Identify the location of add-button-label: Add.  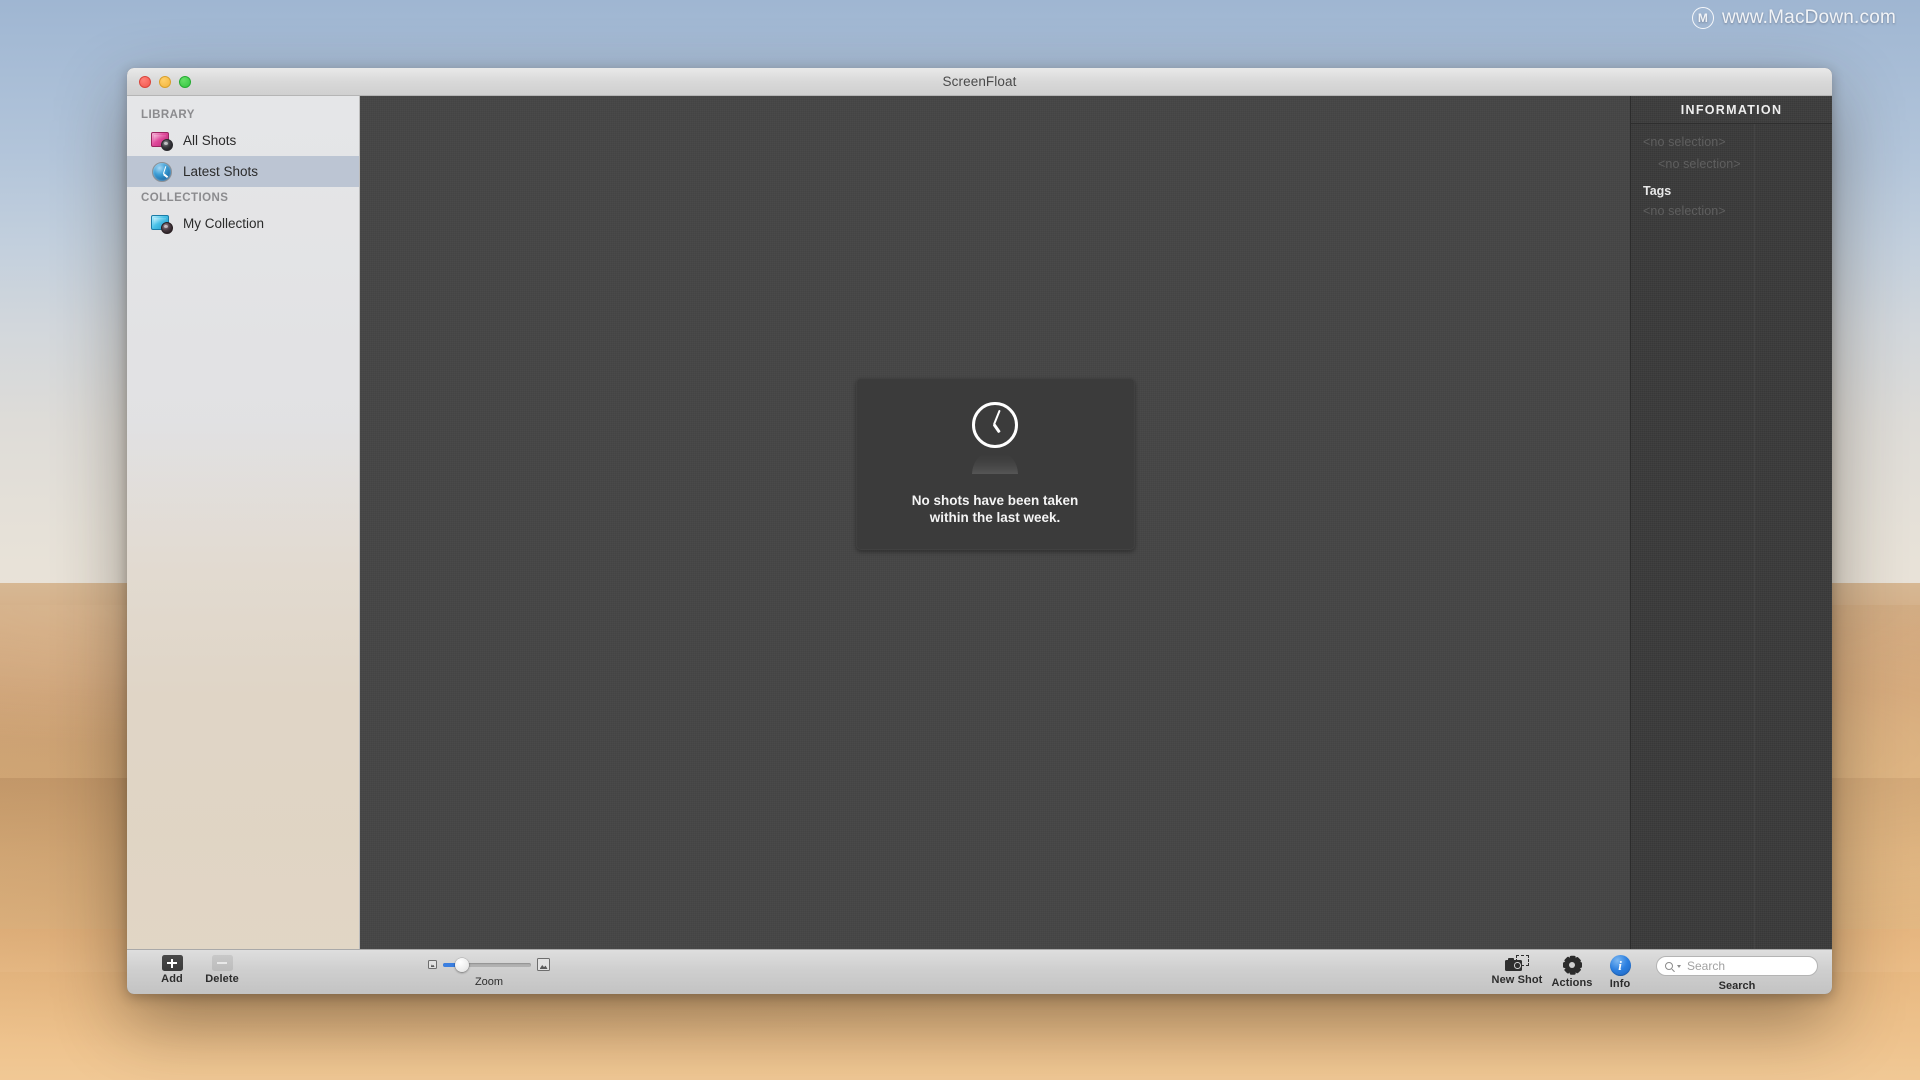
(172, 979).